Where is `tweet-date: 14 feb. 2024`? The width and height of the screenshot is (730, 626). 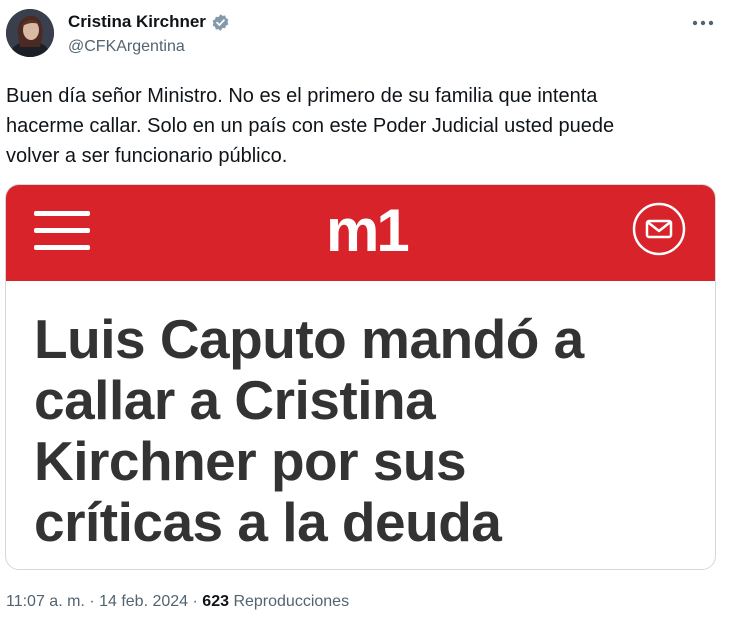
tweet-date: 14 feb. 2024 is located at coordinates (143, 601).